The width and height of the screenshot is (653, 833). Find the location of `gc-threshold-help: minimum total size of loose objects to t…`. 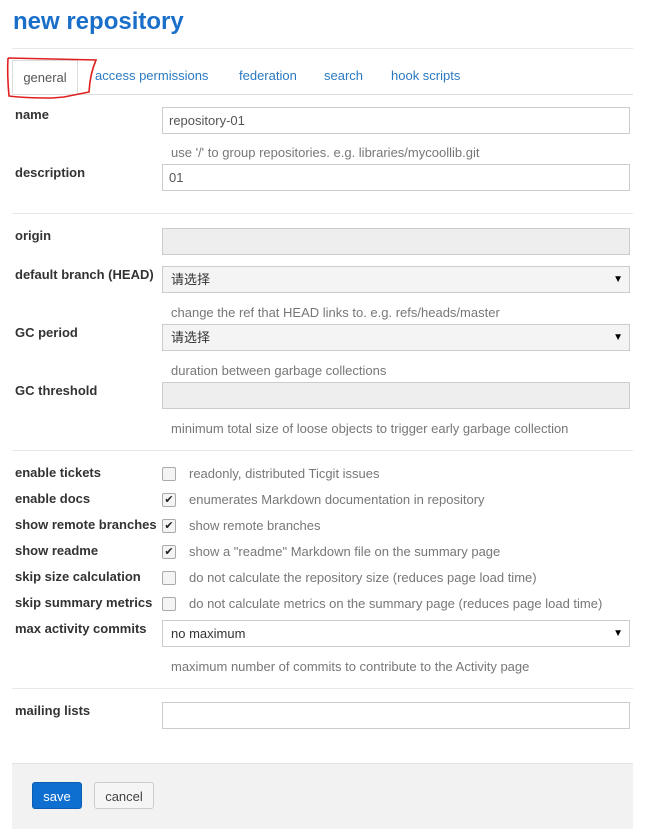

gc-threshold-help: minimum total size of loose objects to t… is located at coordinates (370, 428).